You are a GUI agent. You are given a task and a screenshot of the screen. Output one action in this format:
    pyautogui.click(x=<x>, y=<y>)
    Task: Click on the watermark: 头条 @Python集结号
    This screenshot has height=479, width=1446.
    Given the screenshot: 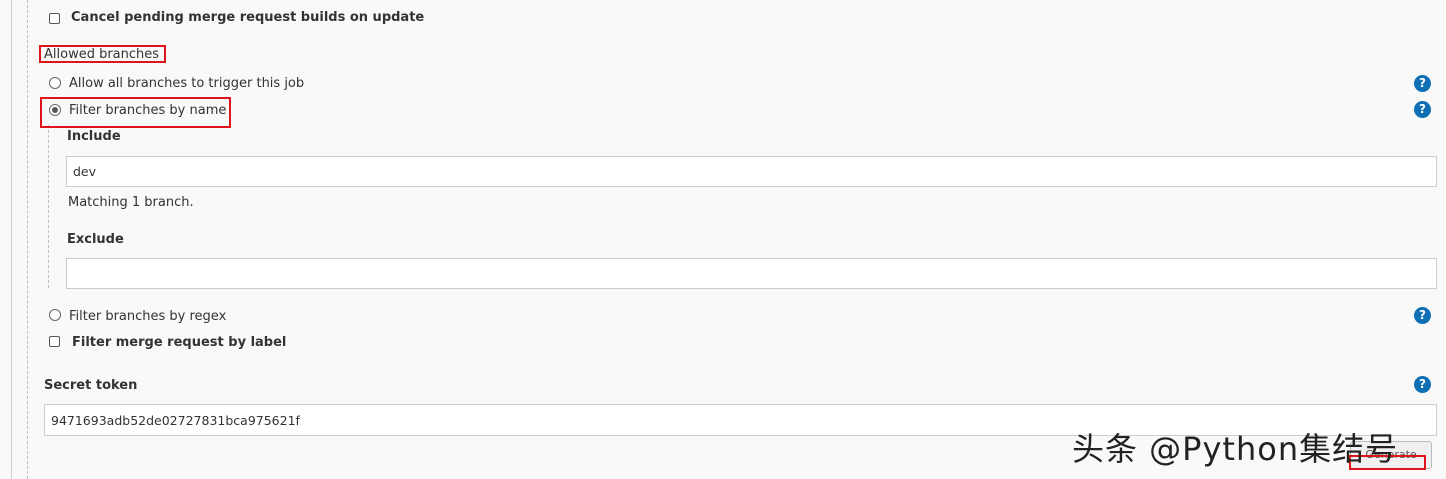 What is the action you would take?
    pyautogui.click(x=1235, y=449)
    